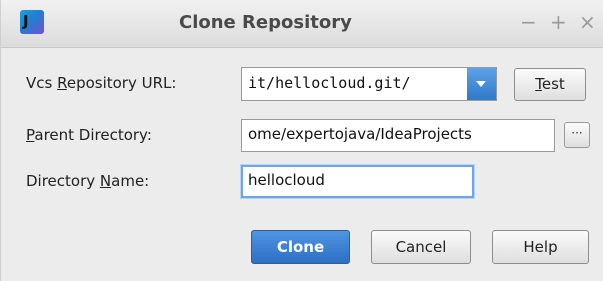 This screenshot has width=603, height=281. I want to click on button-mnemonic: T, so click(538, 84).